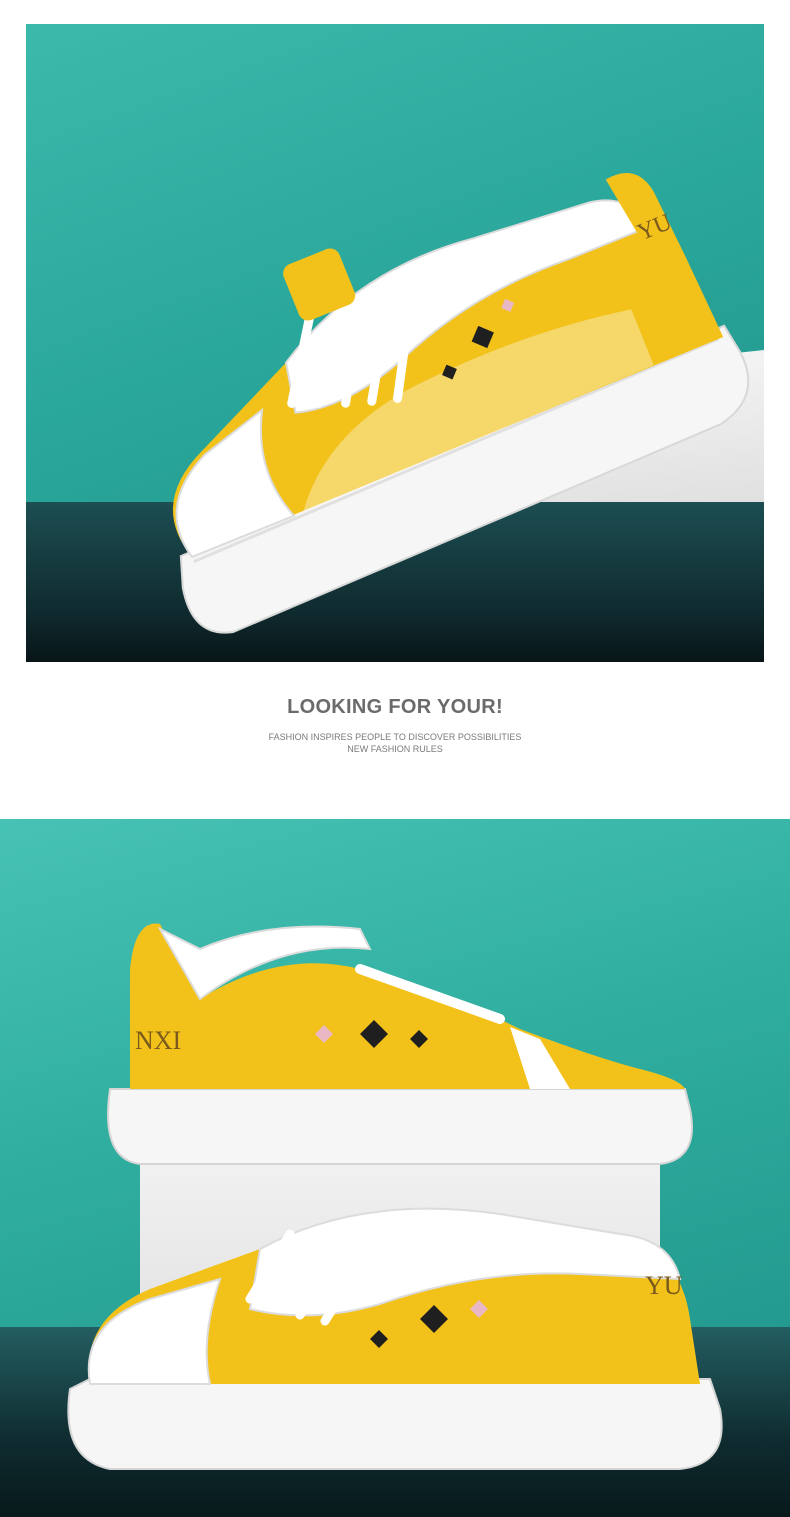 The width and height of the screenshot is (790, 1517). Describe the element at coordinates (664, 1285) in the screenshot. I see `svg-text: YU` at that location.